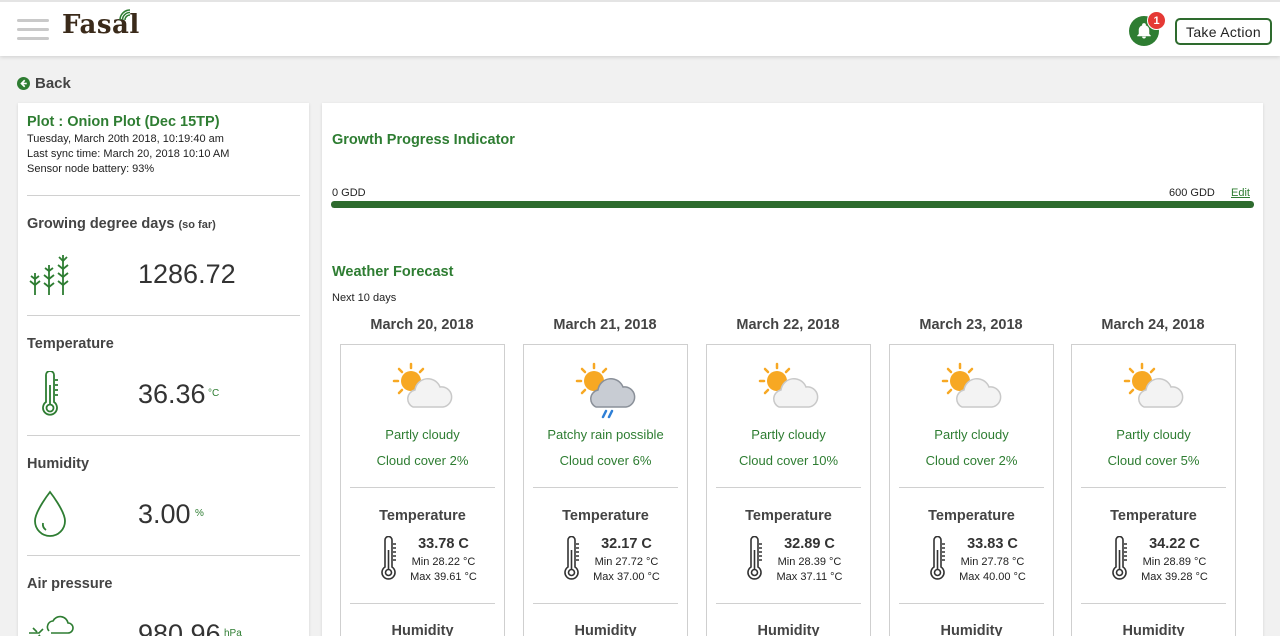 The height and width of the screenshot is (636, 1280). Describe the element at coordinates (443, 577) in the screenshot. I see `forecast-temperature-max: Max 39.61 °C` at that location.